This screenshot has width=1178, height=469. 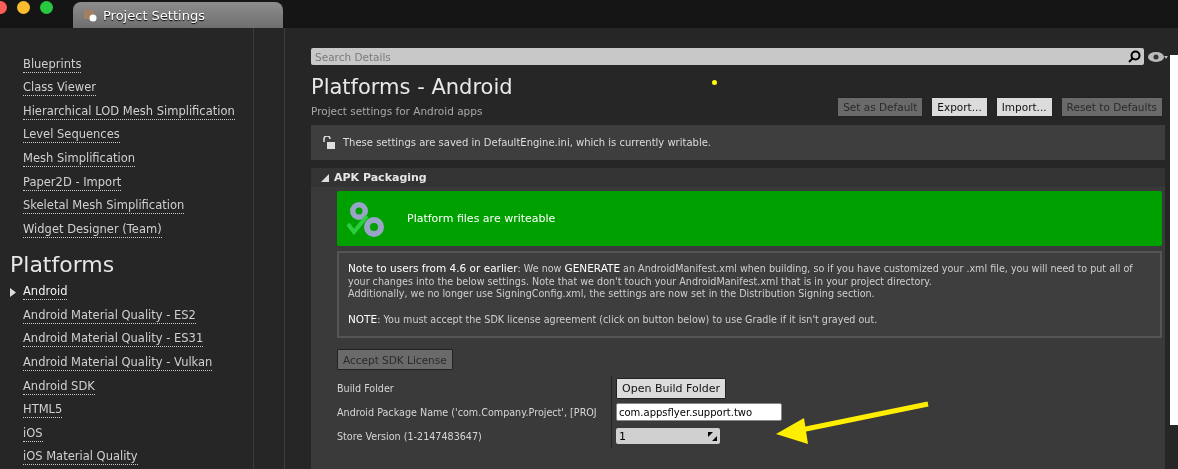 What do you see at coordinates (527, 142) in the screenshot?
I see `notice-text: These settings are saved in DefaultEngine.ini, which is currently writable.` at bounding box center [527, 142].